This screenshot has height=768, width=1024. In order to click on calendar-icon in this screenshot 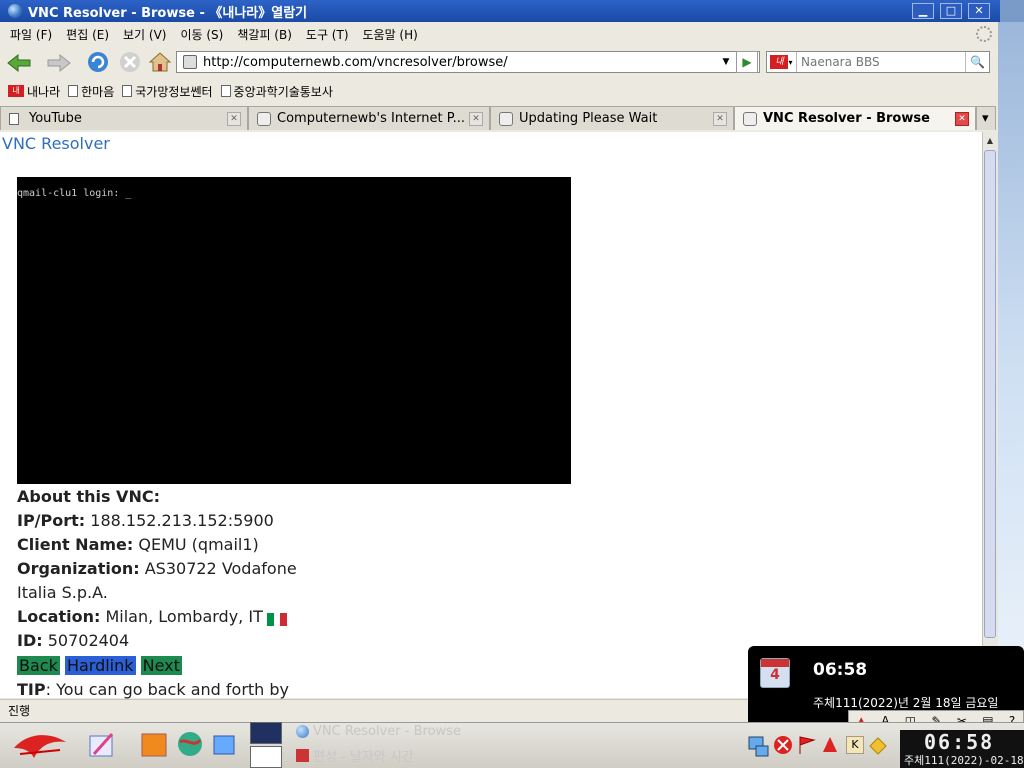, I will do `click(302, 755)`.